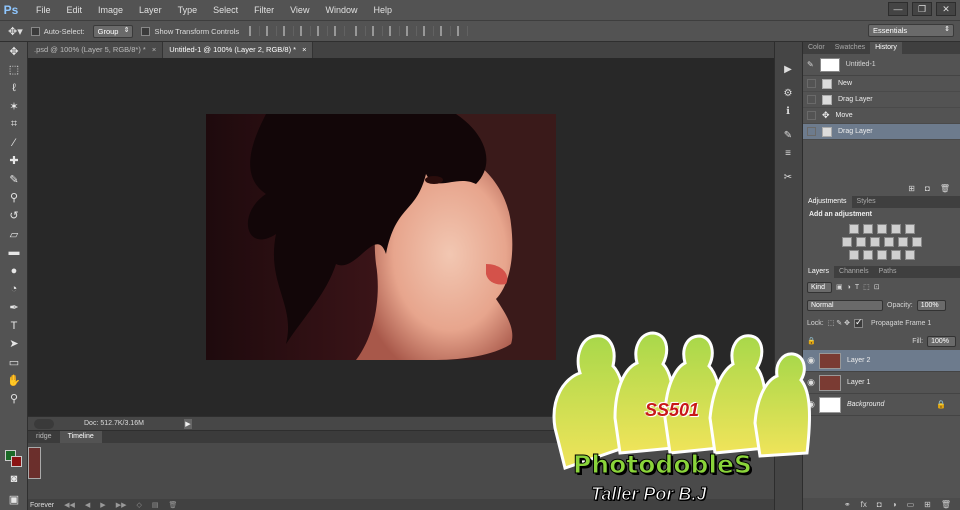 This screenshot has height=510, width=960. I want to click on menu-layer: Layer, so click(150, 10).